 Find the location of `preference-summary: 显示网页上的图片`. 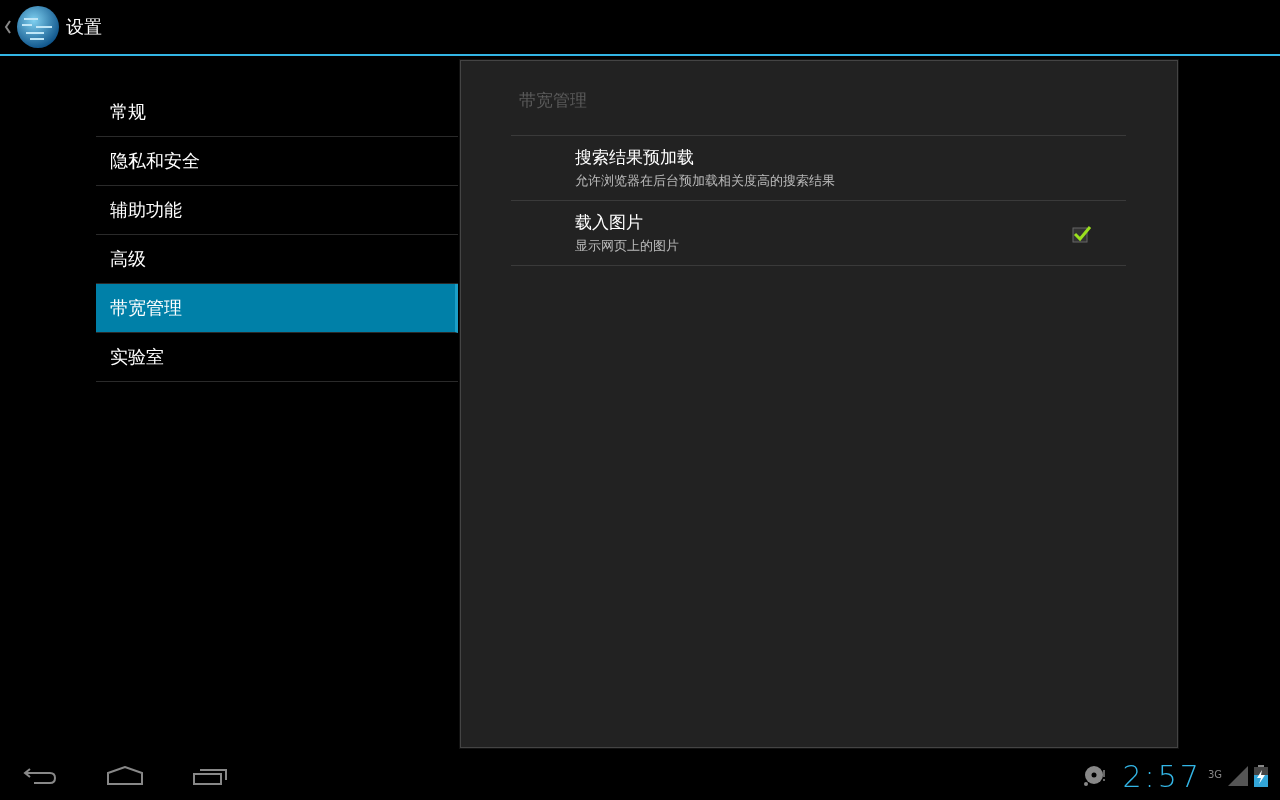

preference-summary: 显示网页上的图片 is located at coordinates (627, 246).